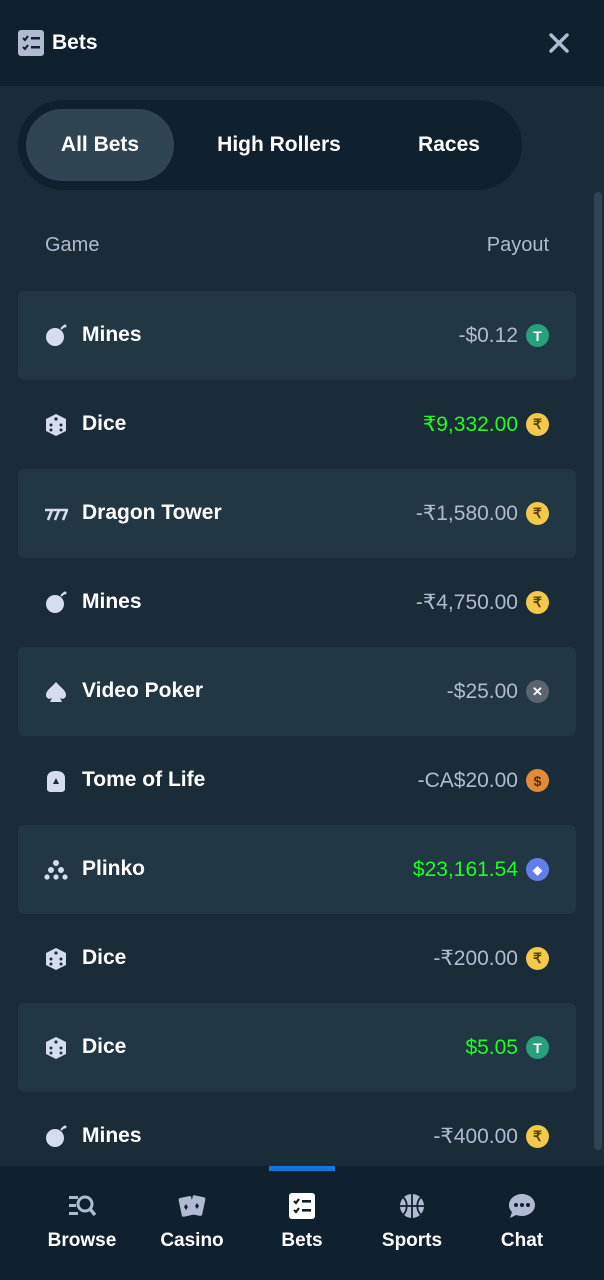 This screenshot has width=604, height=1280. Describe the element at coordinates (75, 42) in the screenshot. I see `panel-title: Bets` at that location.